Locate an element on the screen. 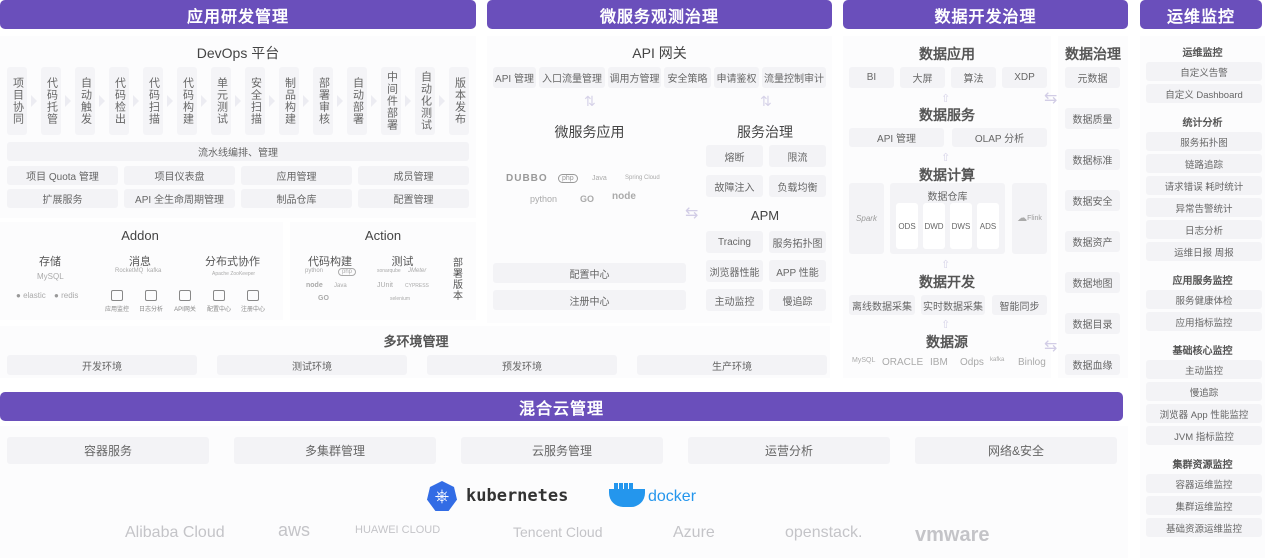 The width and height of the screenshot is (1269, 558). gateway-item: API 管理 is located at coordinates (514, 77).